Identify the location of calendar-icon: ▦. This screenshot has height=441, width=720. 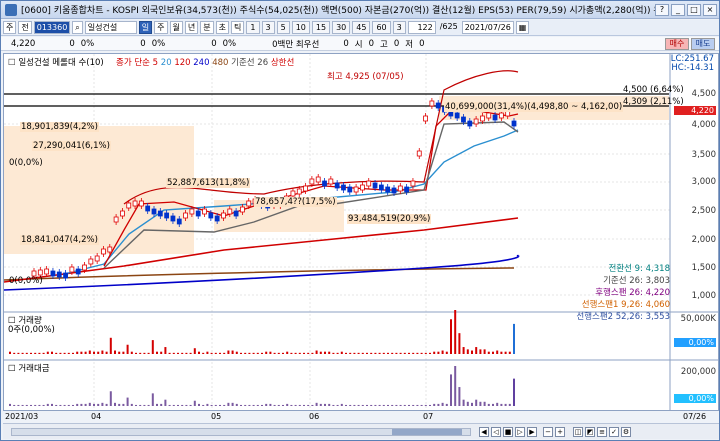
(522, 27).